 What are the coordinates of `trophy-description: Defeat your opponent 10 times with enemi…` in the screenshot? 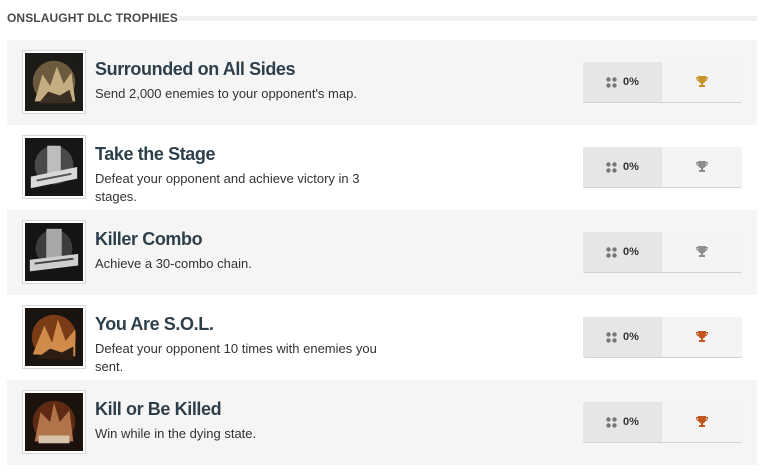 It's located at (236, 357).